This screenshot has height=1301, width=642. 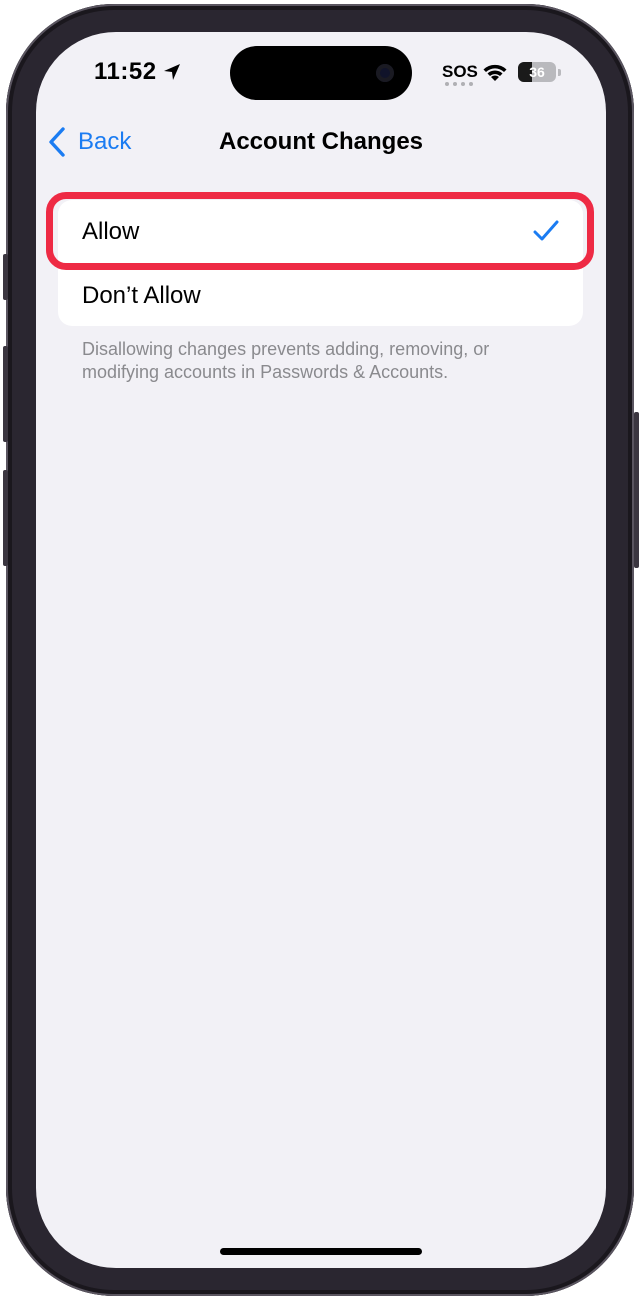 I want to click on option-allow: Allow, so click(x=320, y=231).